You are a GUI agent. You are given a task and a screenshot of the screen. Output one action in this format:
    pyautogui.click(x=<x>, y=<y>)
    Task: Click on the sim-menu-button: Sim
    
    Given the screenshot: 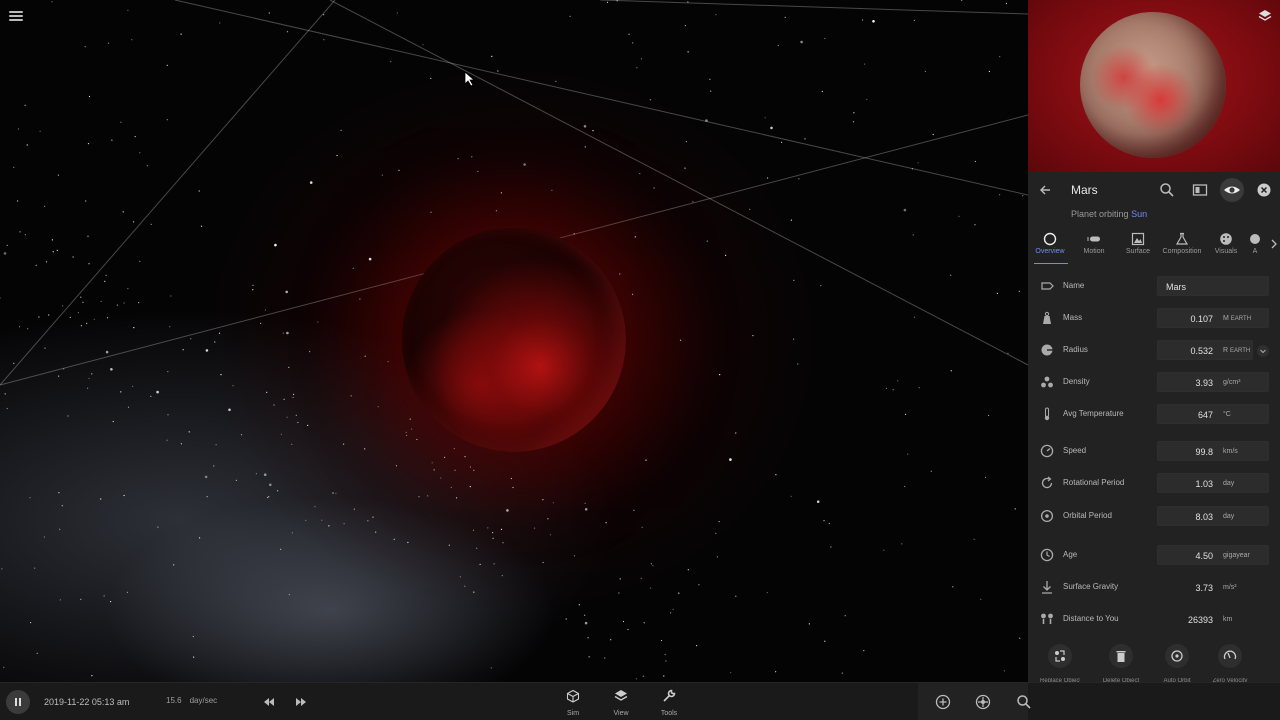 What is the action you would take?
    pyautogui.click(x=573, y=703)
    